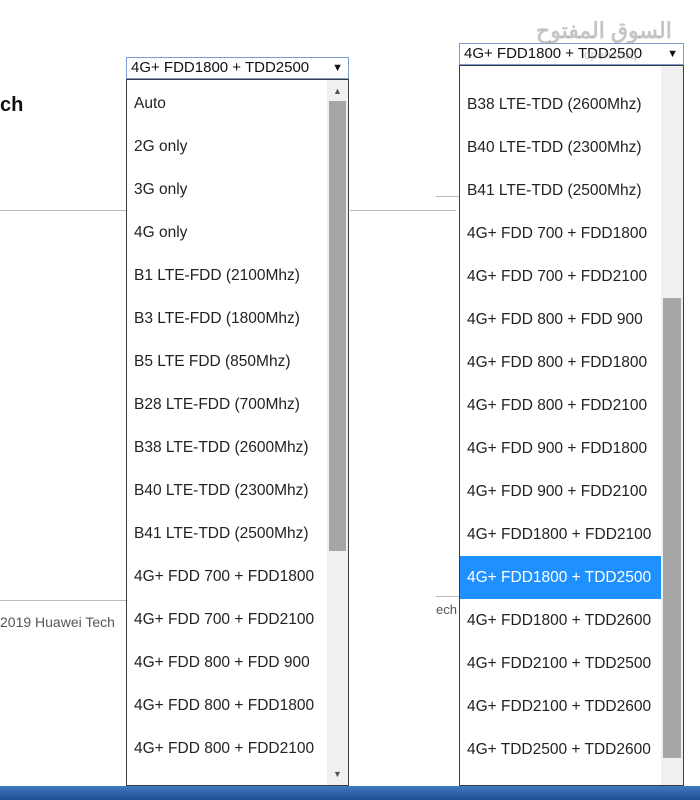 This screenshot has width=700, height=800. I want to click on dropdown-option: 2G only, so click(237, 146).